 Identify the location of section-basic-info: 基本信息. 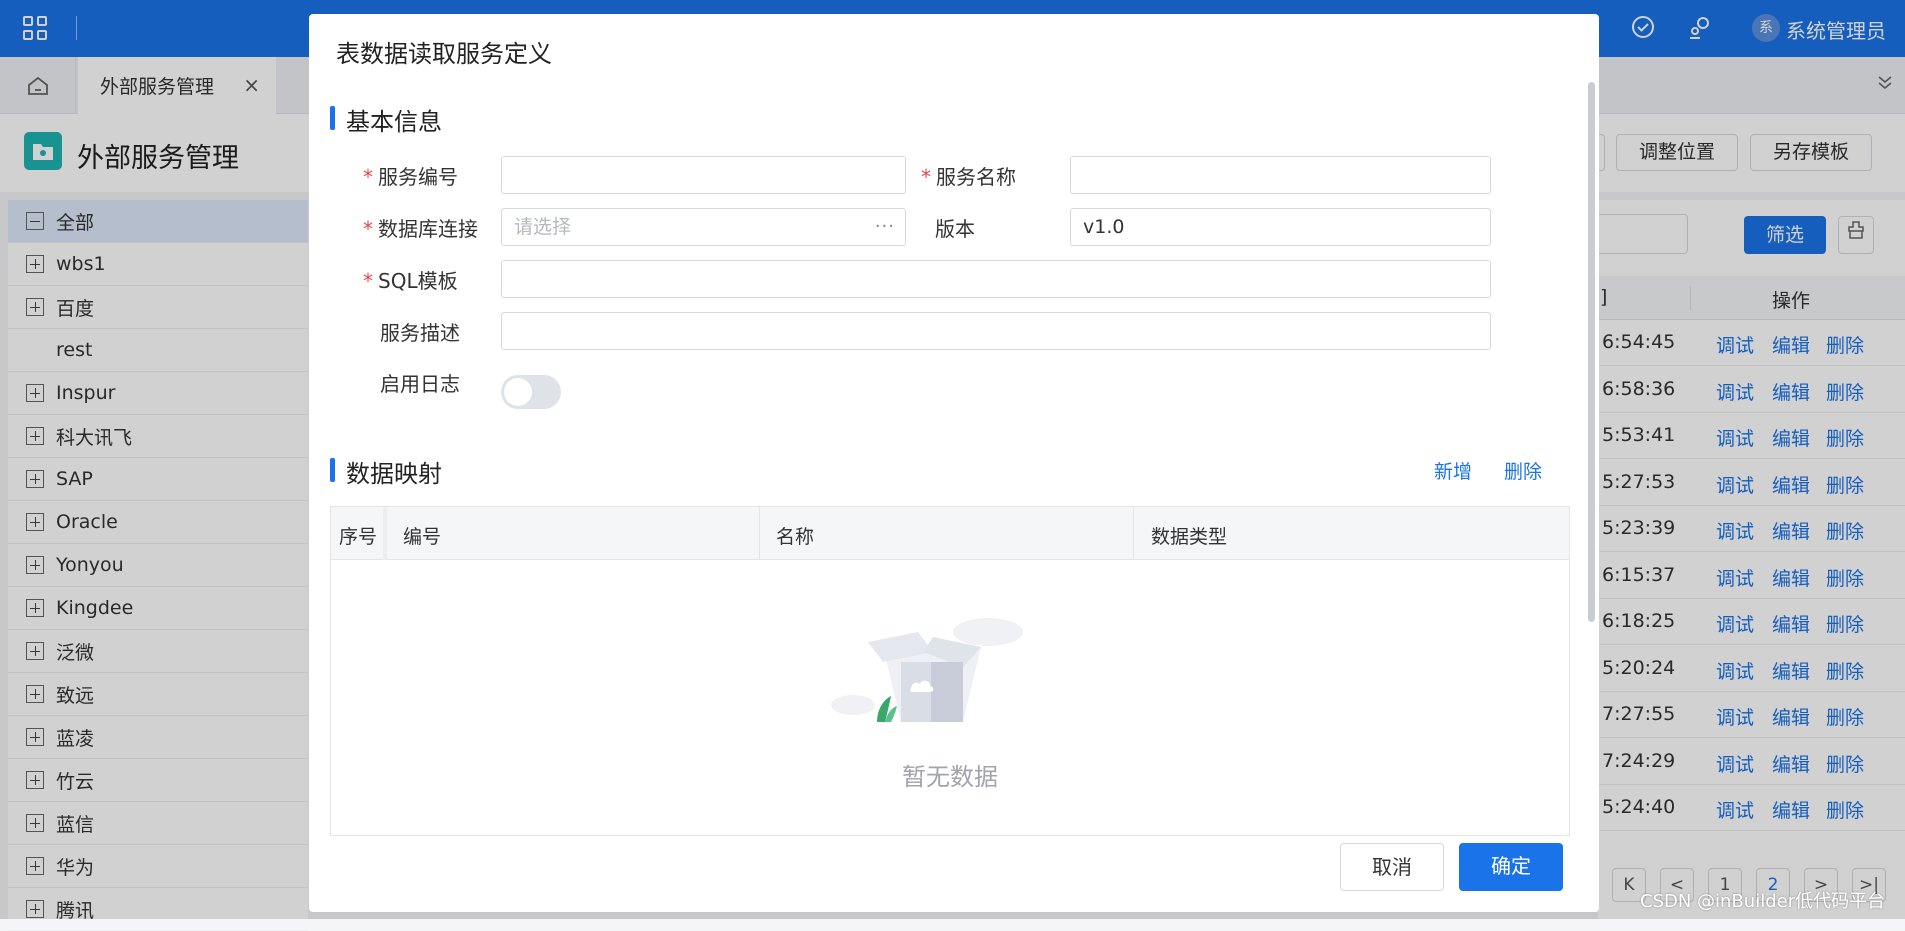
(386, 119).